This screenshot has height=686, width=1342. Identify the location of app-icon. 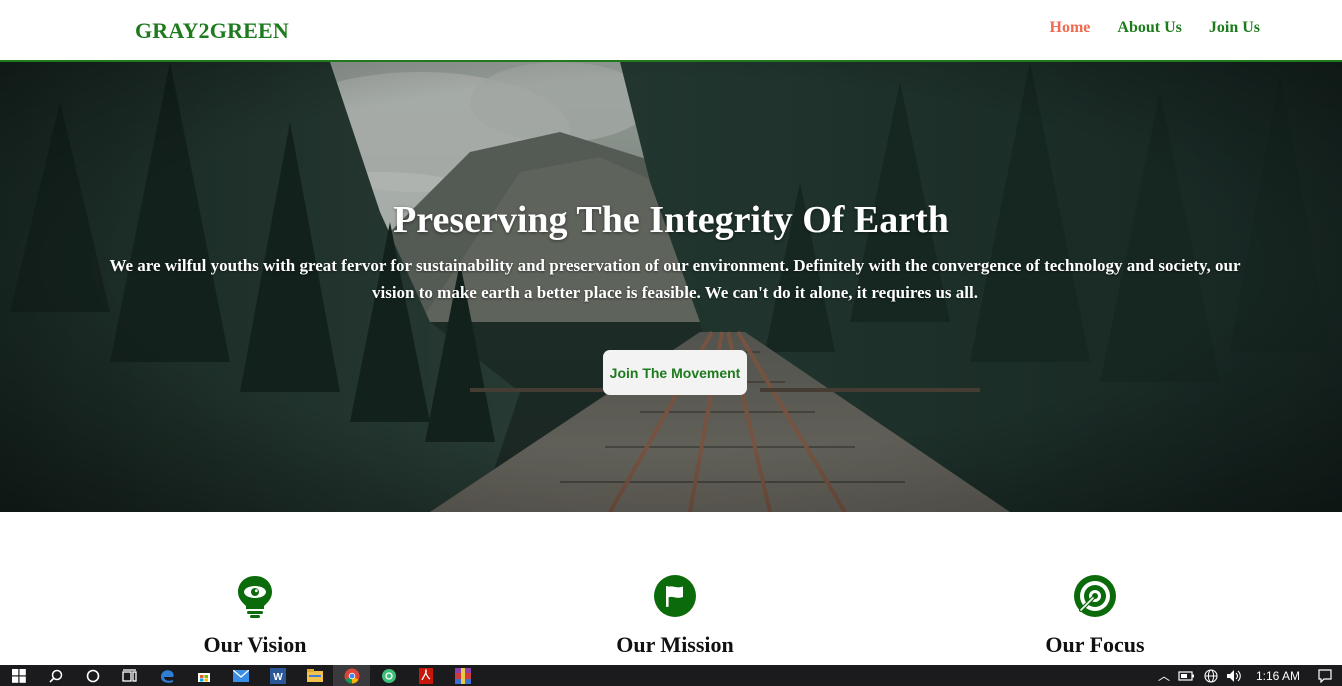
(388, 675).